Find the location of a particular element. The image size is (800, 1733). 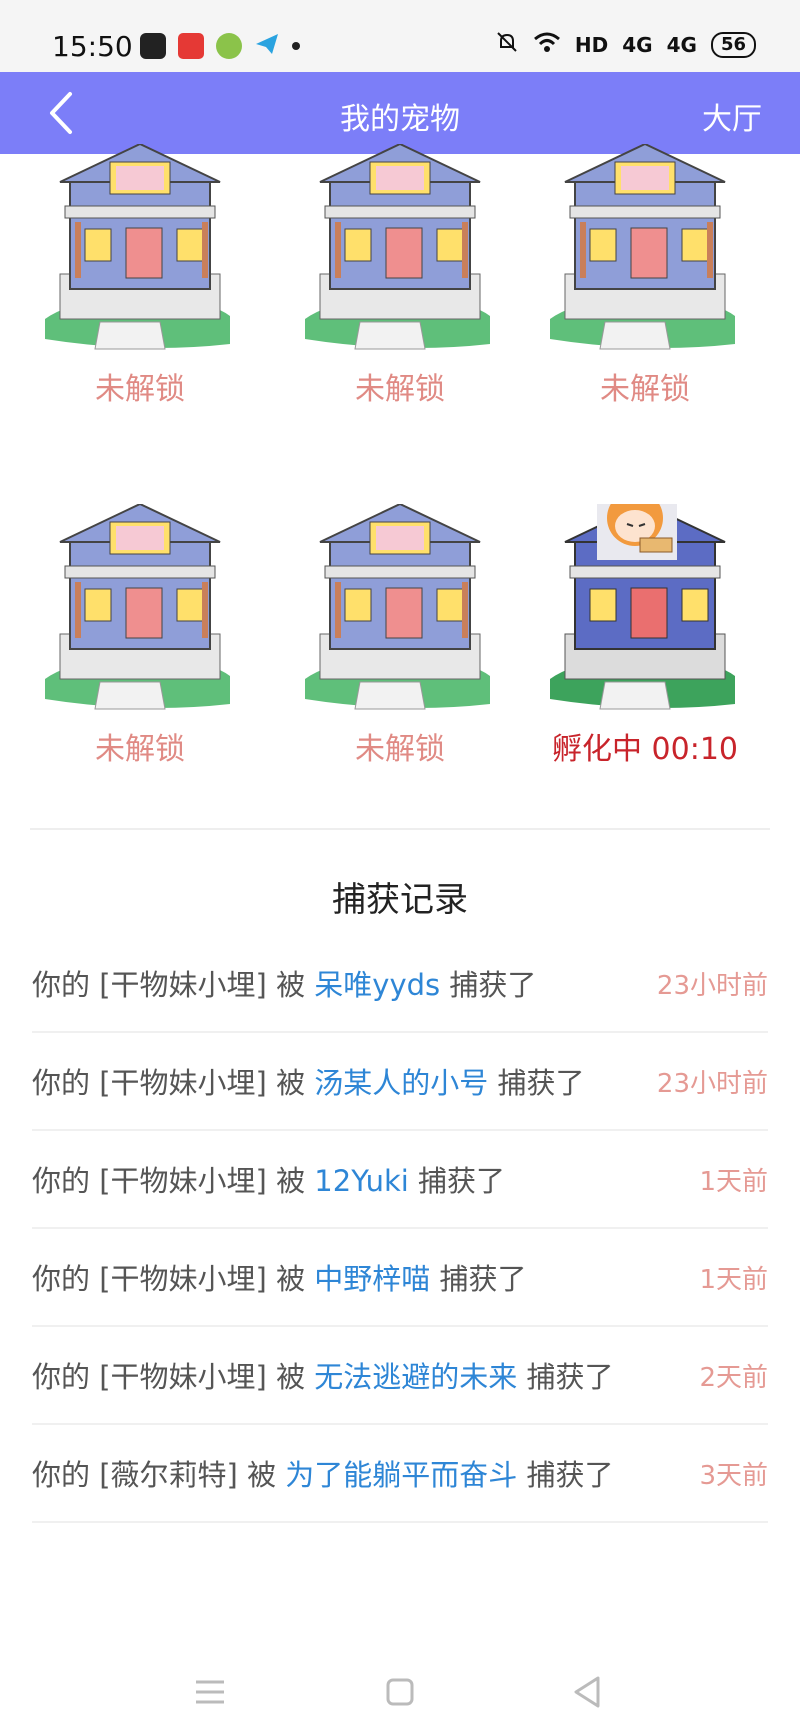

home-icon is located at coordinates (400, 1692).